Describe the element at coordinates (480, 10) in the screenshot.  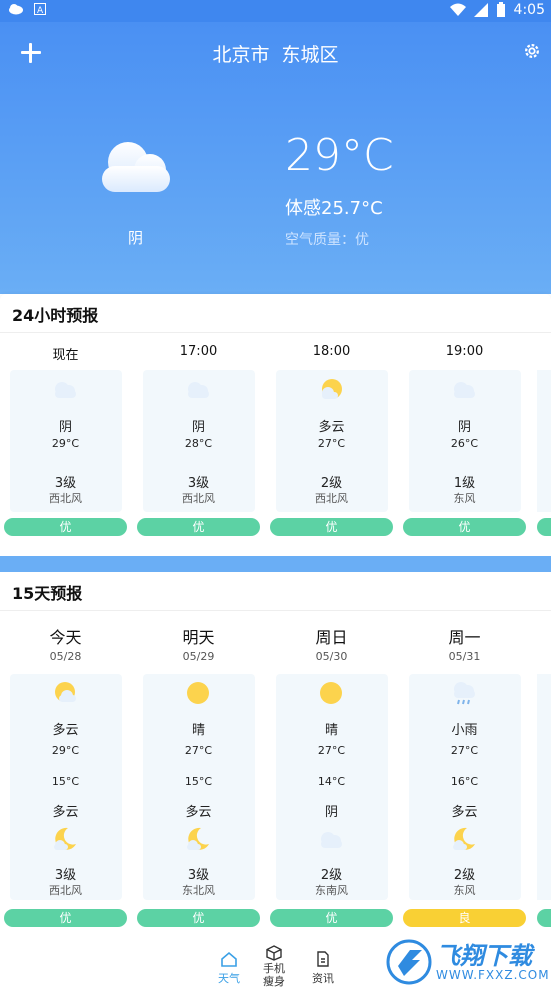
I see `signal-icon` at that location.